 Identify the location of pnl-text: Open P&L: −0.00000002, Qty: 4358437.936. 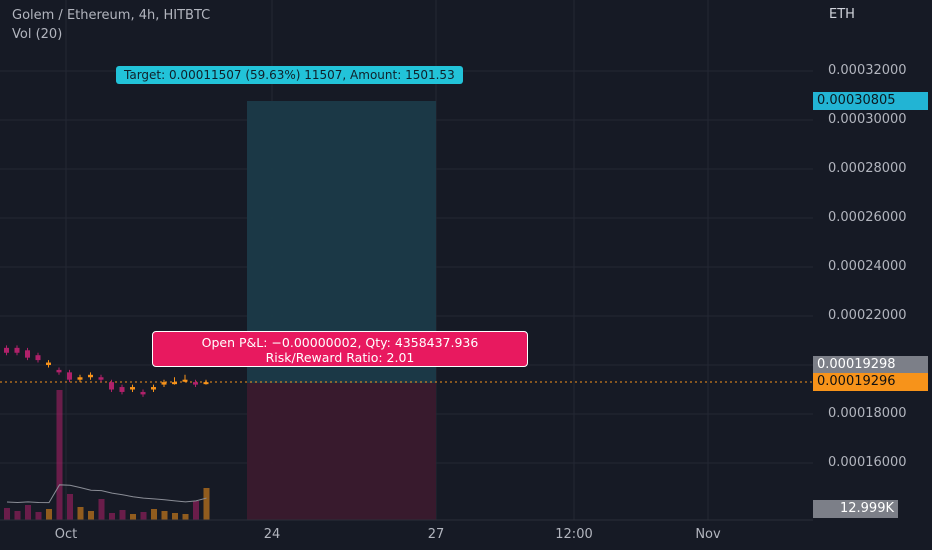
(340, 342).